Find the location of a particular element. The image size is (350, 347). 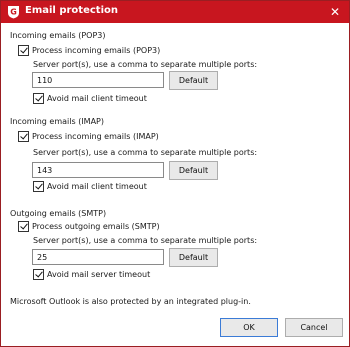

imap-timeout-checkbox: Avoid mail client timeout is located at coordinates (90, 186).